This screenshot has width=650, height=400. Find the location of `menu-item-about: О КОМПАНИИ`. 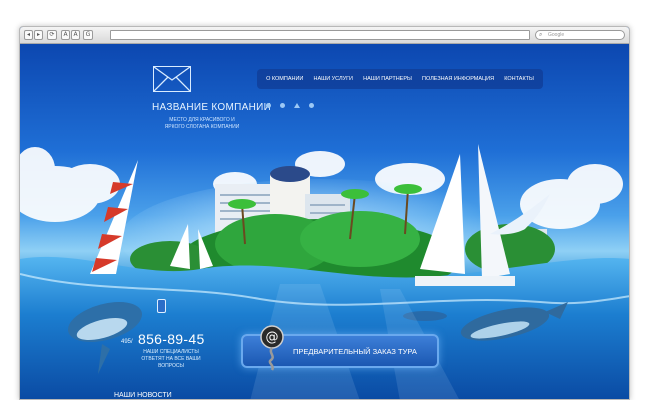

menu-item-about: О КОМПАНИИ is located at coordinates (284, 79).